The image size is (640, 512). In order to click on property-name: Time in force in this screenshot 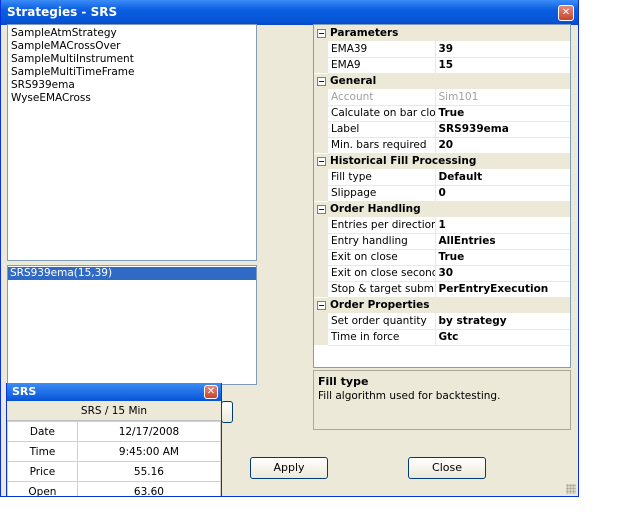, I will do `click(382, 337)`.